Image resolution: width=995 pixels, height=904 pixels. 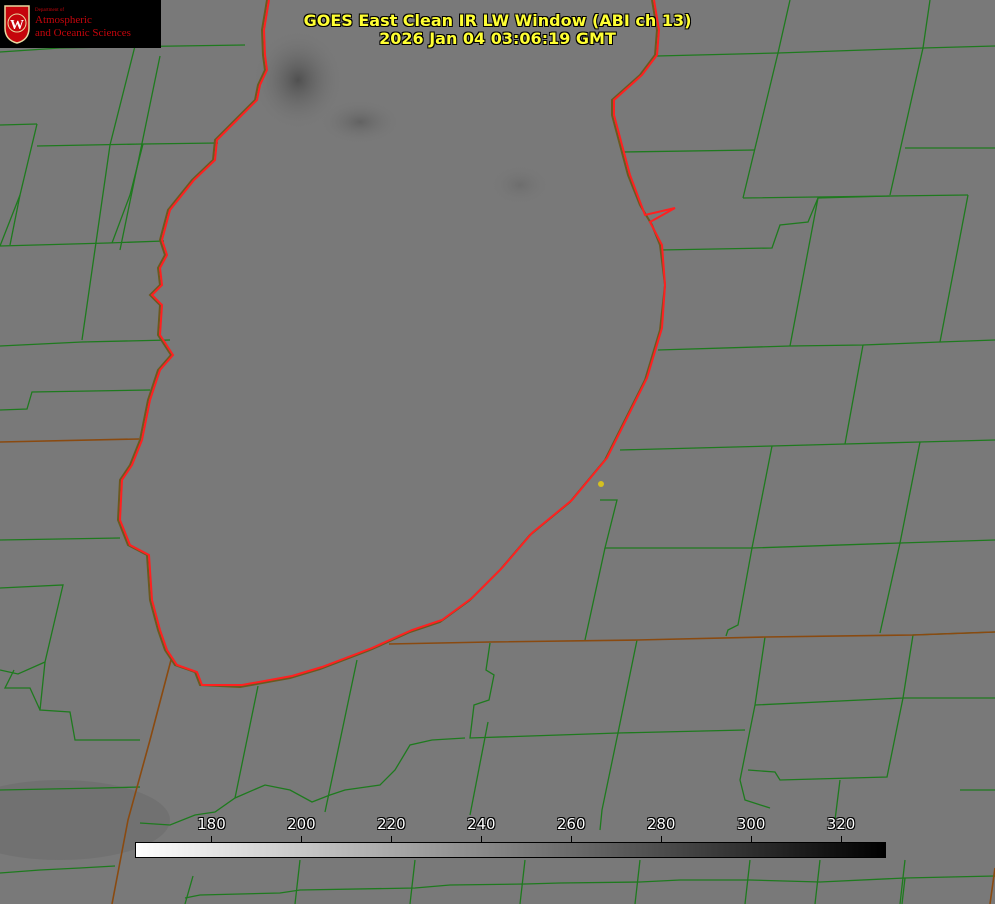 What do you see at coordinates (841, 824) in the screenshot?
I see `colorbar-tick-label: 320` at bounding box center [841, 824].